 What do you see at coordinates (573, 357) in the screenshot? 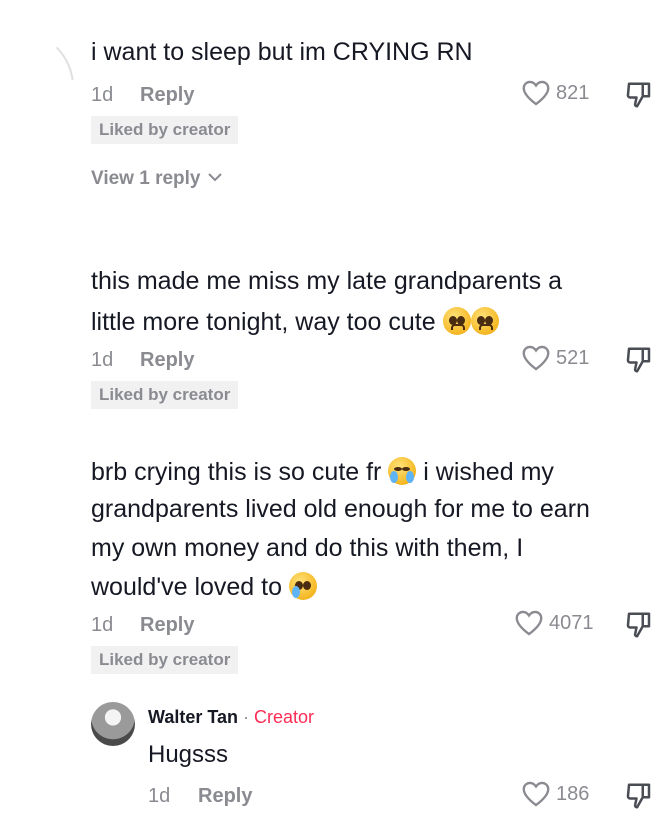
I see `like-count: 521` at bounding box center [573, 357].